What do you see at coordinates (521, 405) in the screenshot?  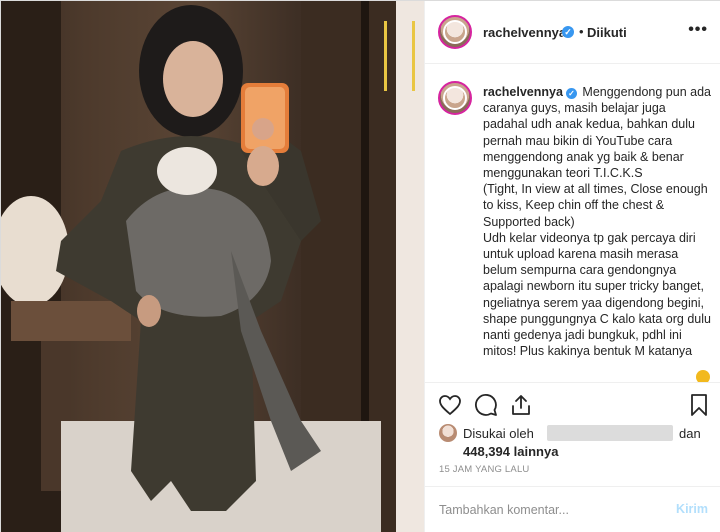 I see `share-icon` at bounding box center [521, 405].